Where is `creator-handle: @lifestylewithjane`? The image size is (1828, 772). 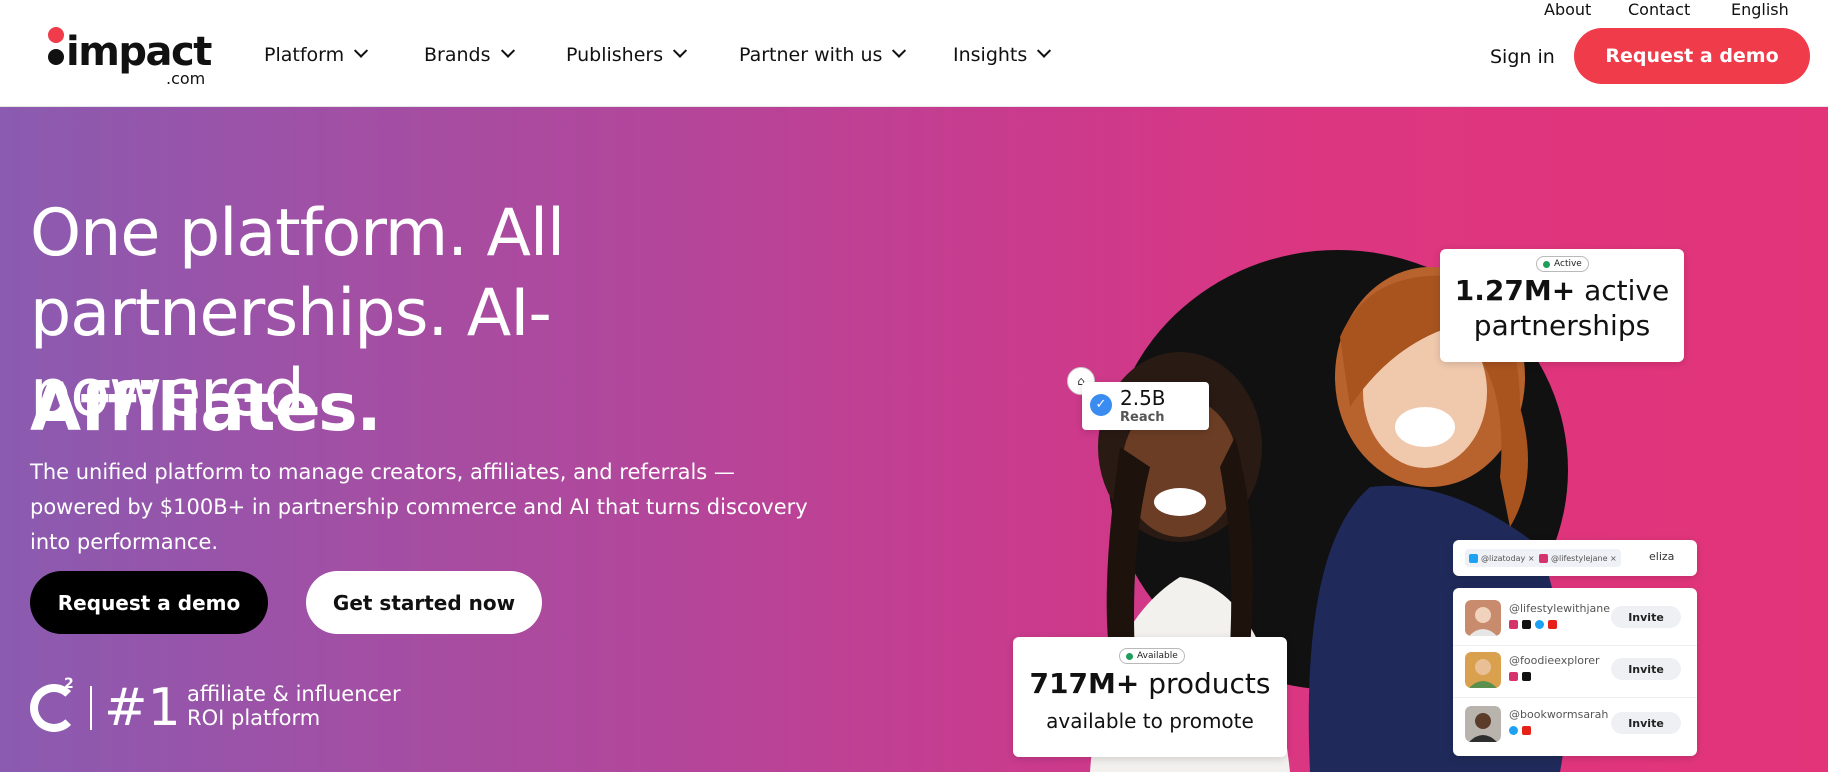
creator-handle: @lifestylewithjane is located at coordinates (1560, 608).